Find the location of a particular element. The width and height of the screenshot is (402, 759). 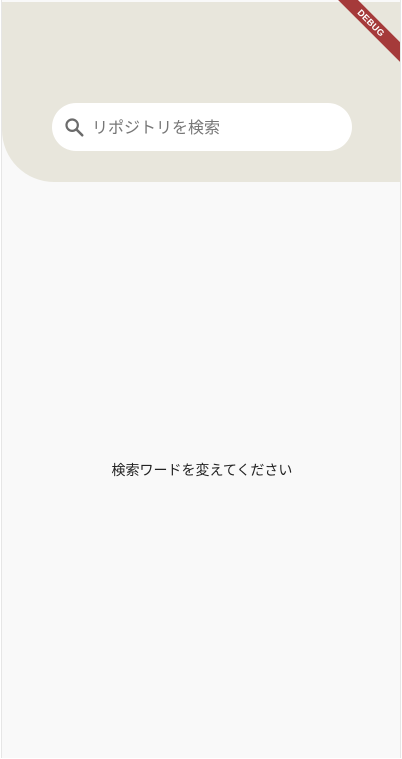

empty-state-message: 検索ワードを変えてください is located at coordinates (202, 471).